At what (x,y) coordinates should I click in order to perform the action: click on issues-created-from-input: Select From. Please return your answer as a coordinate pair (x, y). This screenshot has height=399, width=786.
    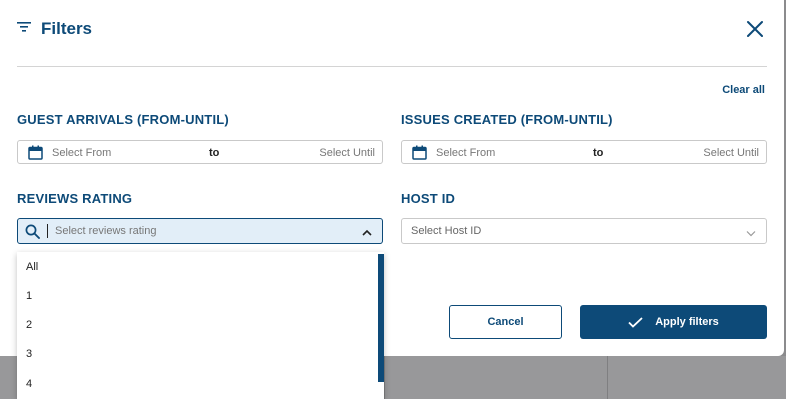
    Looking at the image, I should click on (465, 153).